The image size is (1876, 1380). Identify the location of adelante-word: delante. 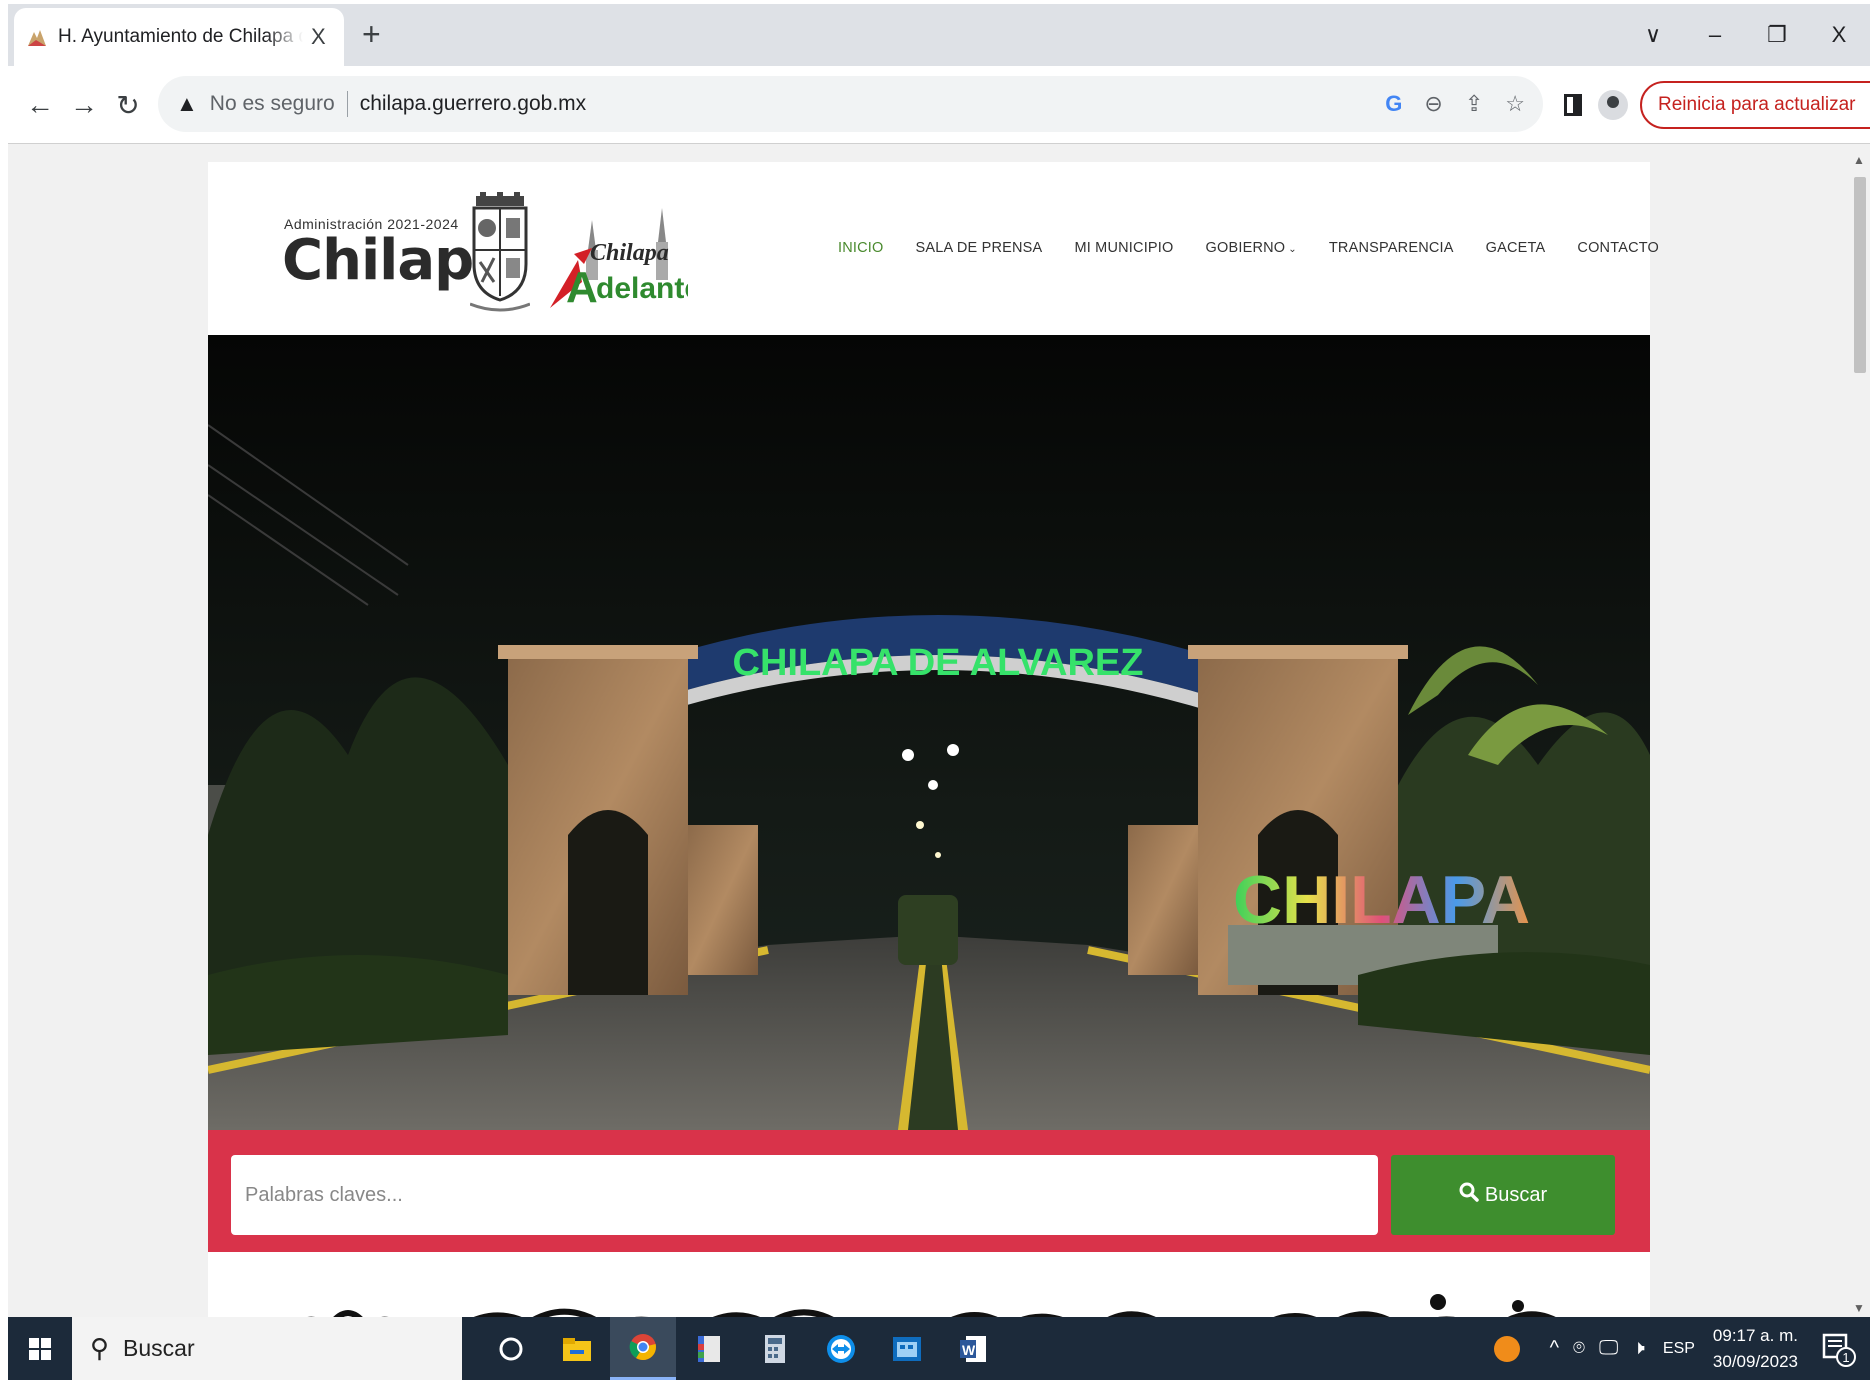
(642, 288).